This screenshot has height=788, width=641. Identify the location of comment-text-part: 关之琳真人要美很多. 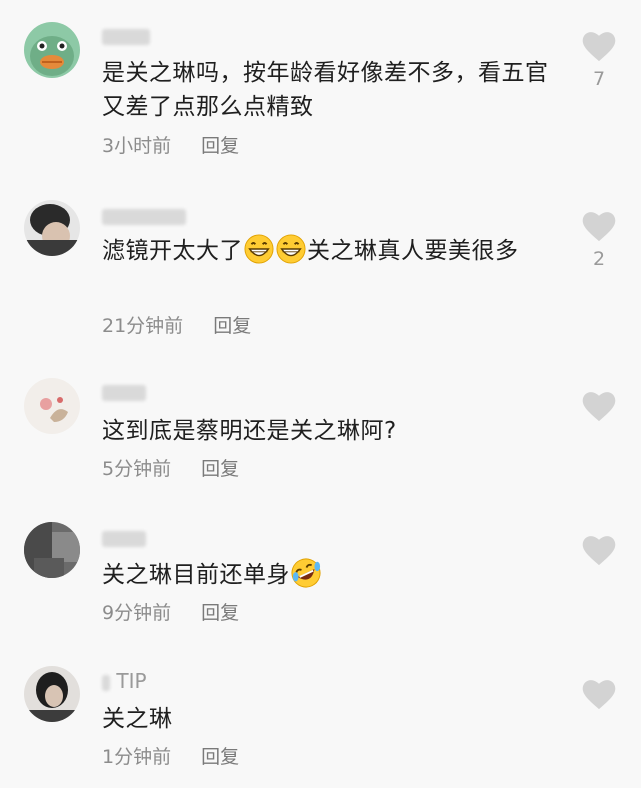
(413, 251).